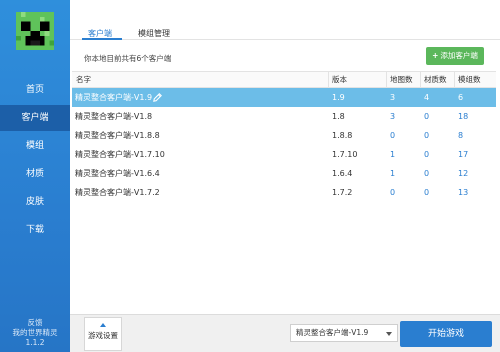  I want to click on add-client-button: + 添加客户端, so click(455, 56).